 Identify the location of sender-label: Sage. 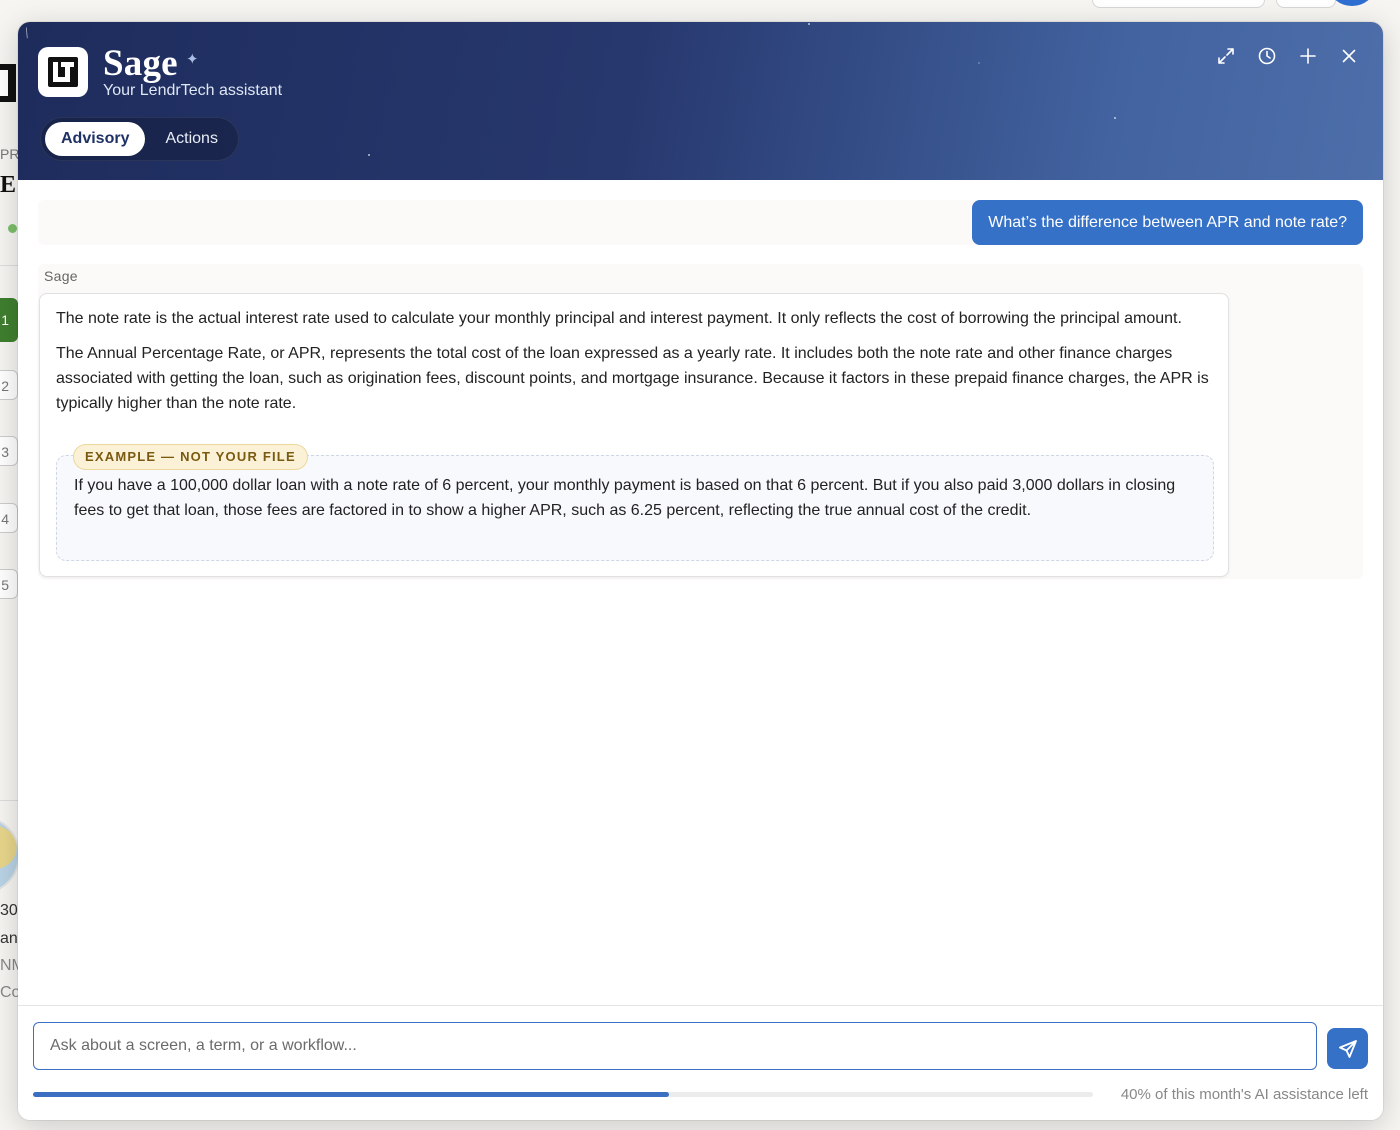
(61, 276).